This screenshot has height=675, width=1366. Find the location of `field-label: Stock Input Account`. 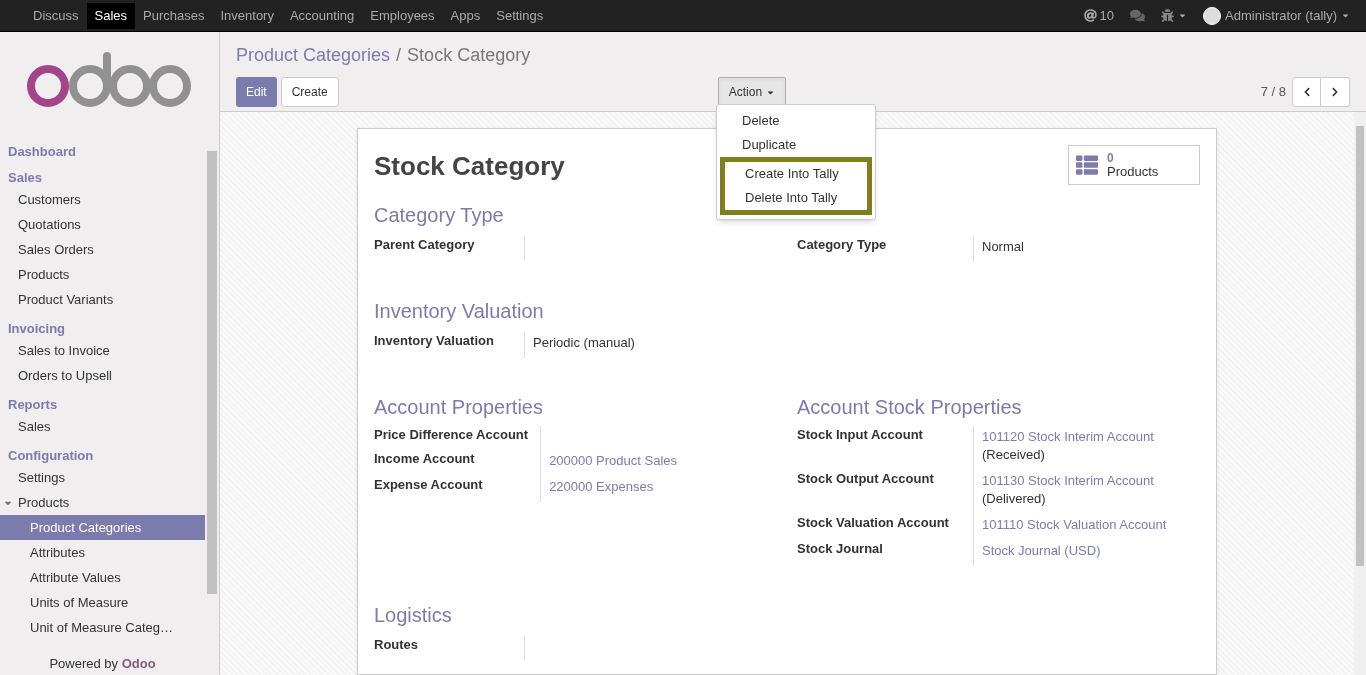

field-label: Stock Input Account is located at coordinates (860, 435).